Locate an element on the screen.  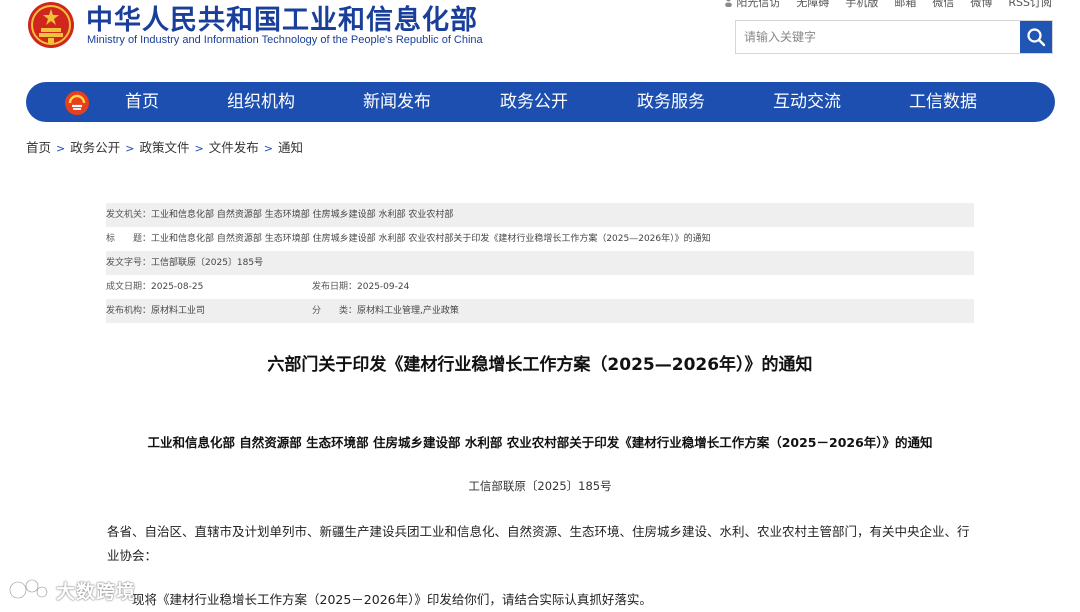
top-link-xinfang: 阳光信访 is located at coordinates (751, 5).